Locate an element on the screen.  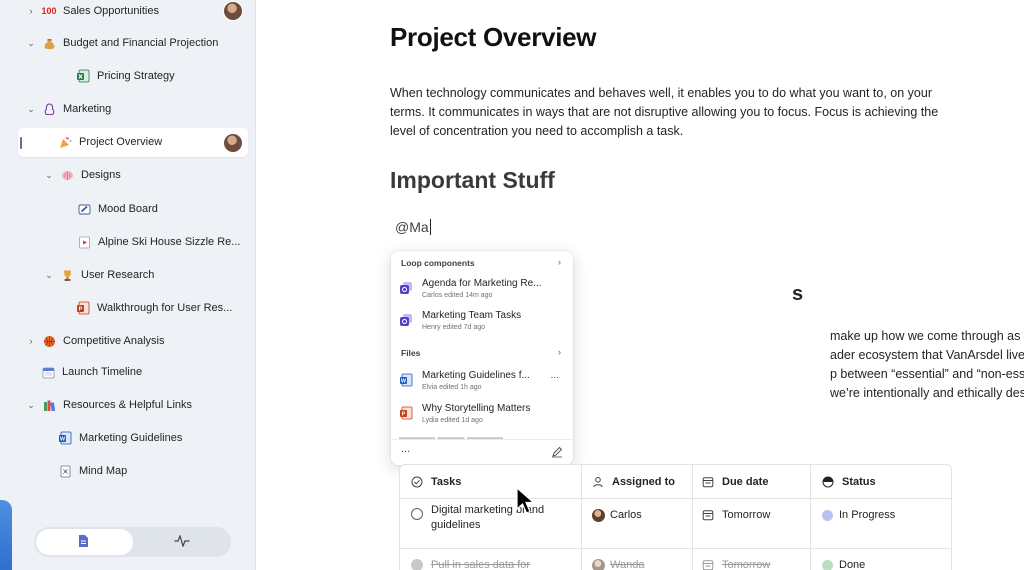
pen-icon is located at coordinates (557, 452).